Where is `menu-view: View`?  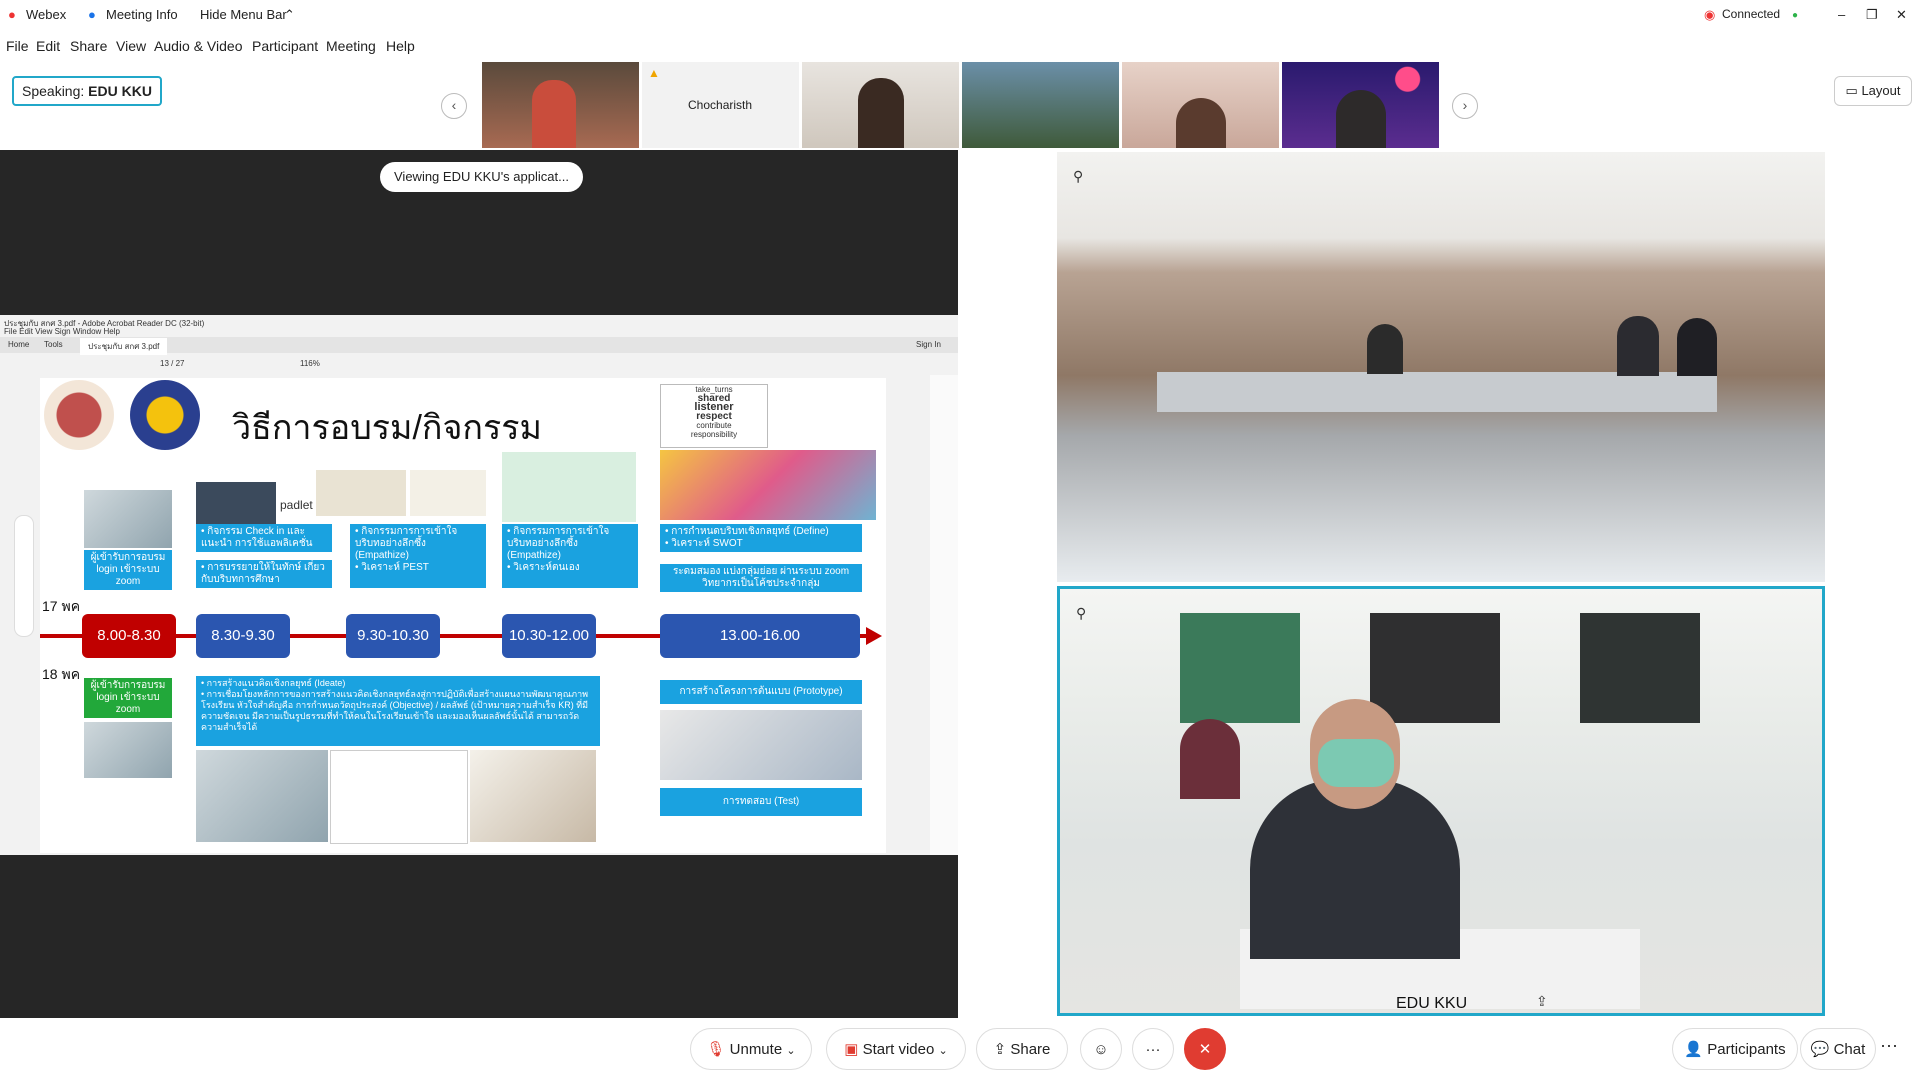
menu-view: View is located at coordinates (131, 46).